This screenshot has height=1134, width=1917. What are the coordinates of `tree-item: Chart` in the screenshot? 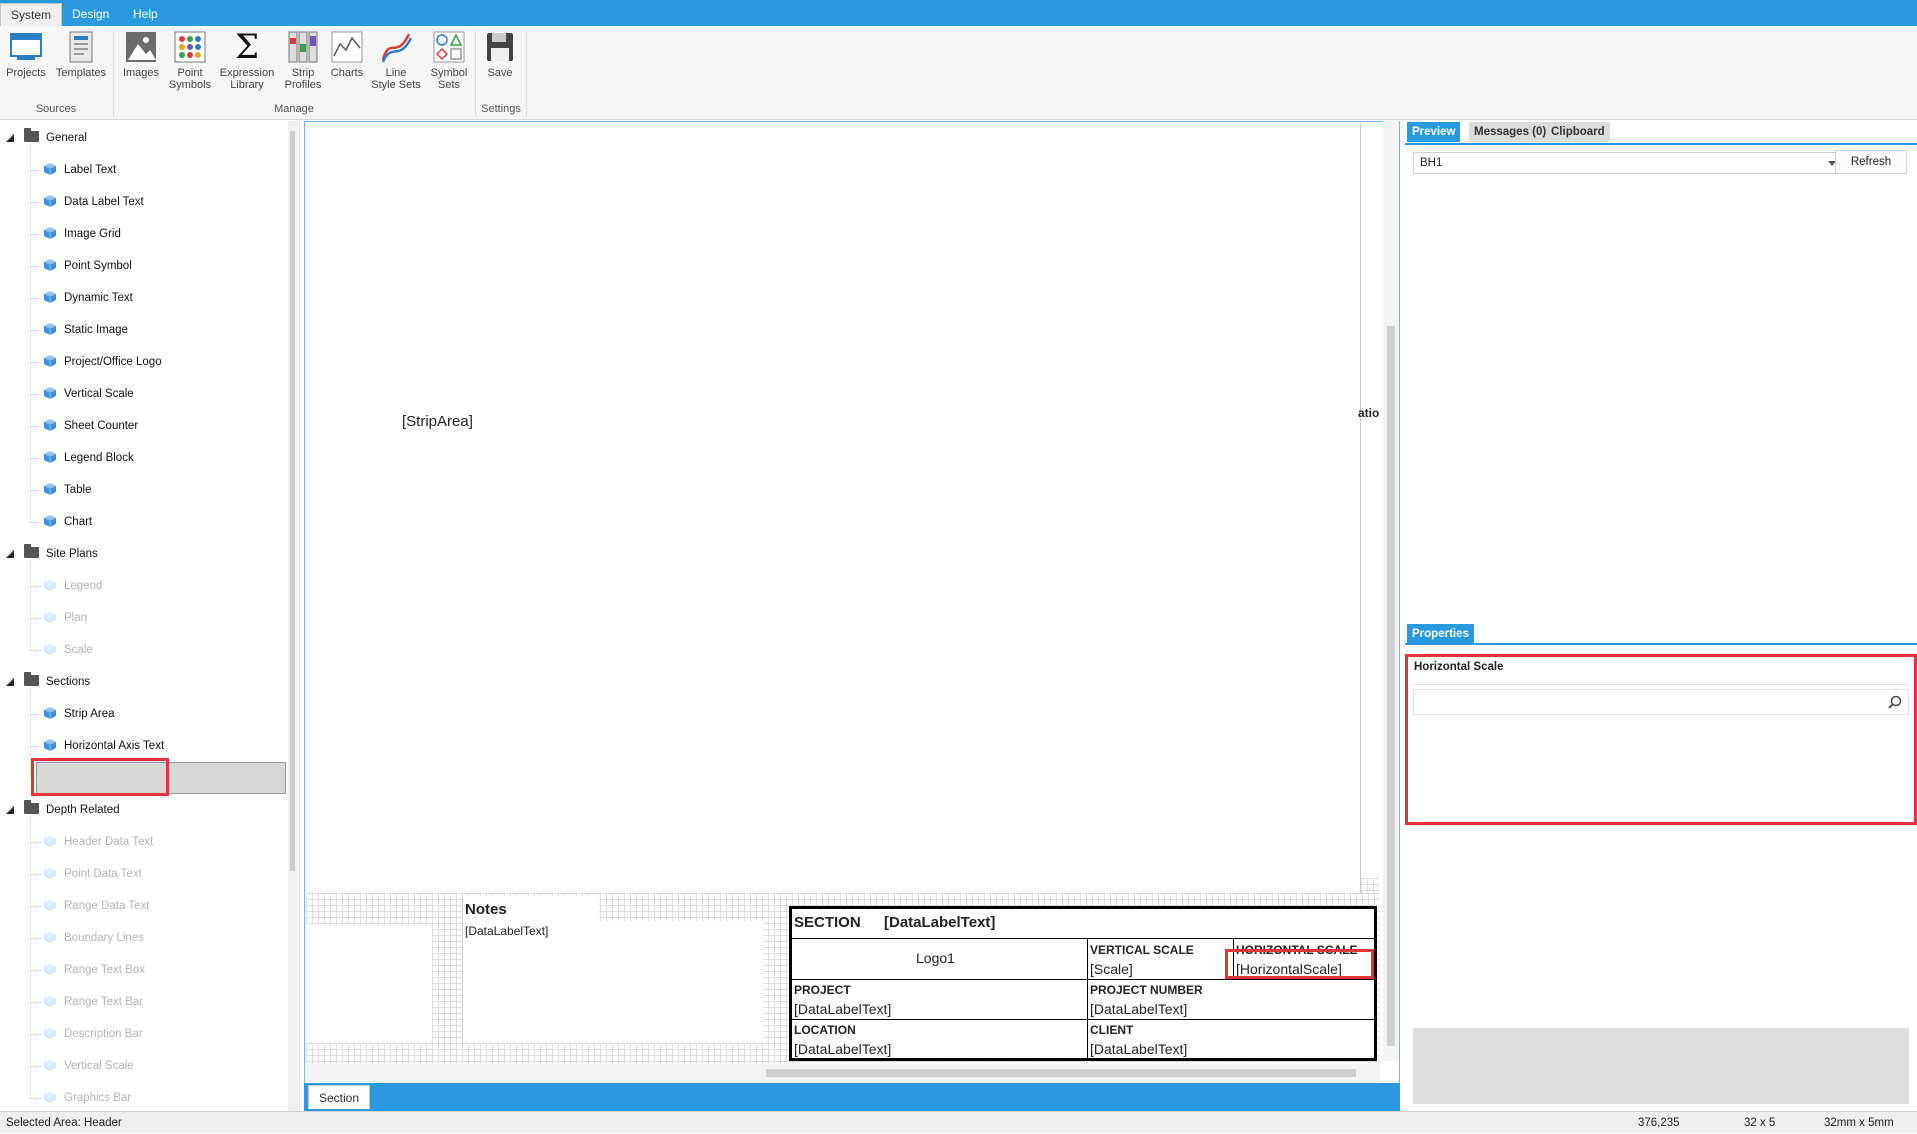 It's located at (67, 522).